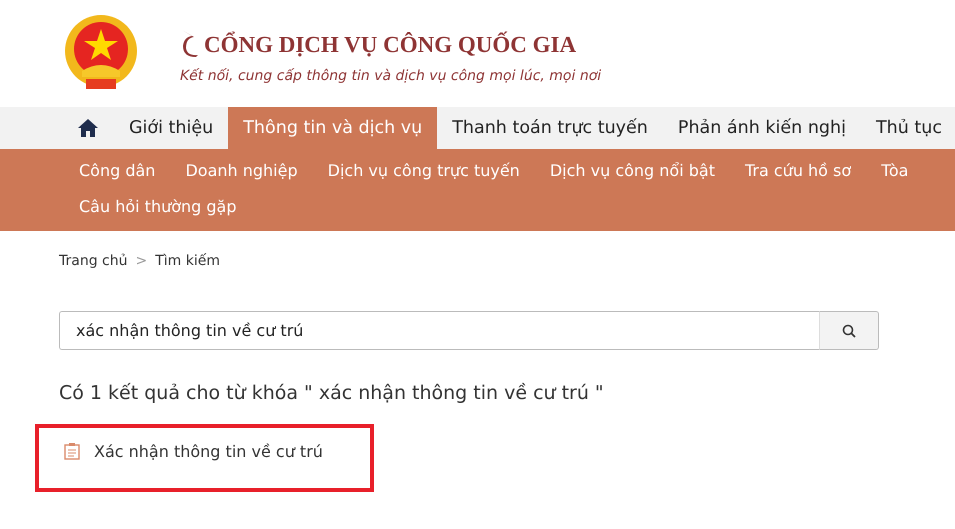 The height and width of the screenshot is (529, 955). Describe the element at coordinates (171, 128) in the screenshot. I see `nav-tab: Giới thiệu` at that location.